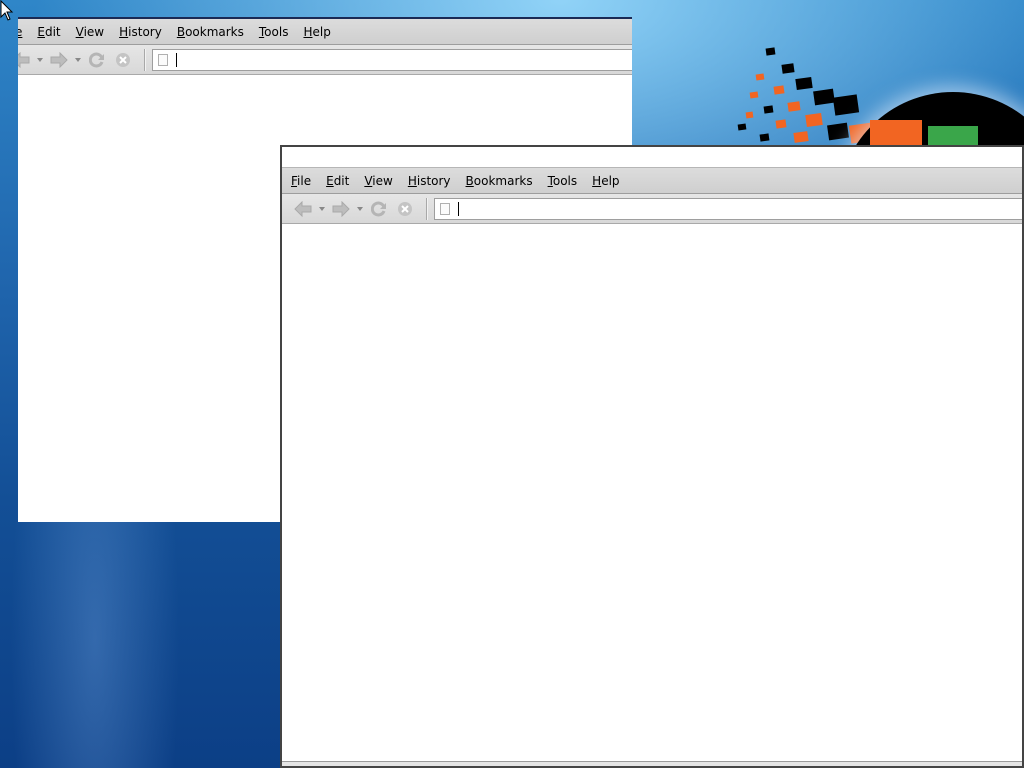 This screenshot has height=768, width=1024. What do you see at coordinates (7, 11) in the screenshot?
I see `mouse-cursor-icon` at bounding box center [7, 11].